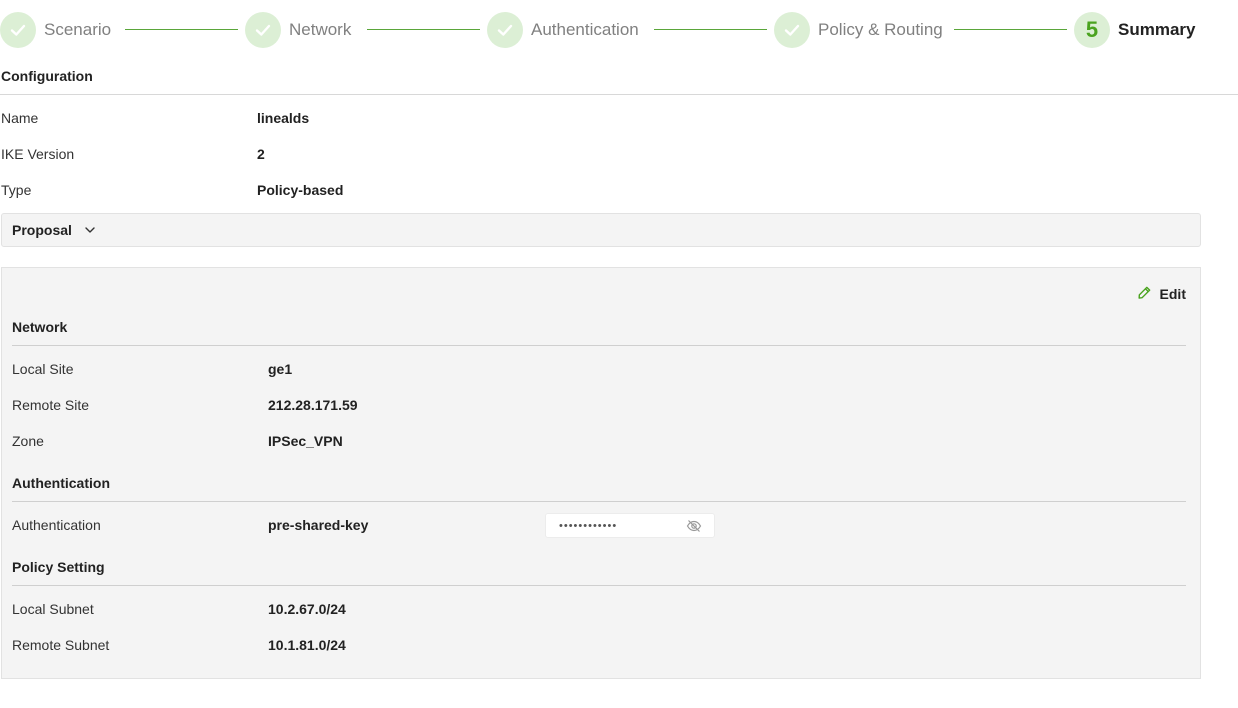 The image size is (1238, 708). What do you see at coordinates (177, 441) in the screenshot?
I see `network-row-zone: Zone IPSec_VPN` at bounding box center [177, 441].